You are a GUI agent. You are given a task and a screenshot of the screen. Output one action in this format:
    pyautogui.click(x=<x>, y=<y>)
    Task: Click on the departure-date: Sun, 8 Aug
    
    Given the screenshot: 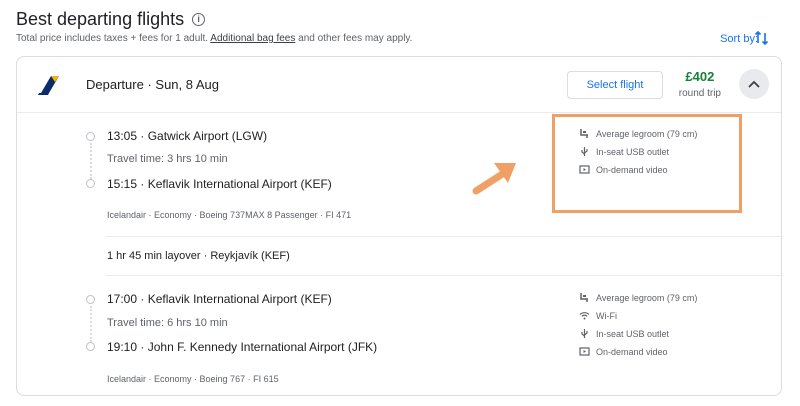 What is the action you would take?
    pyautogui.click(x=187, y=84)
    